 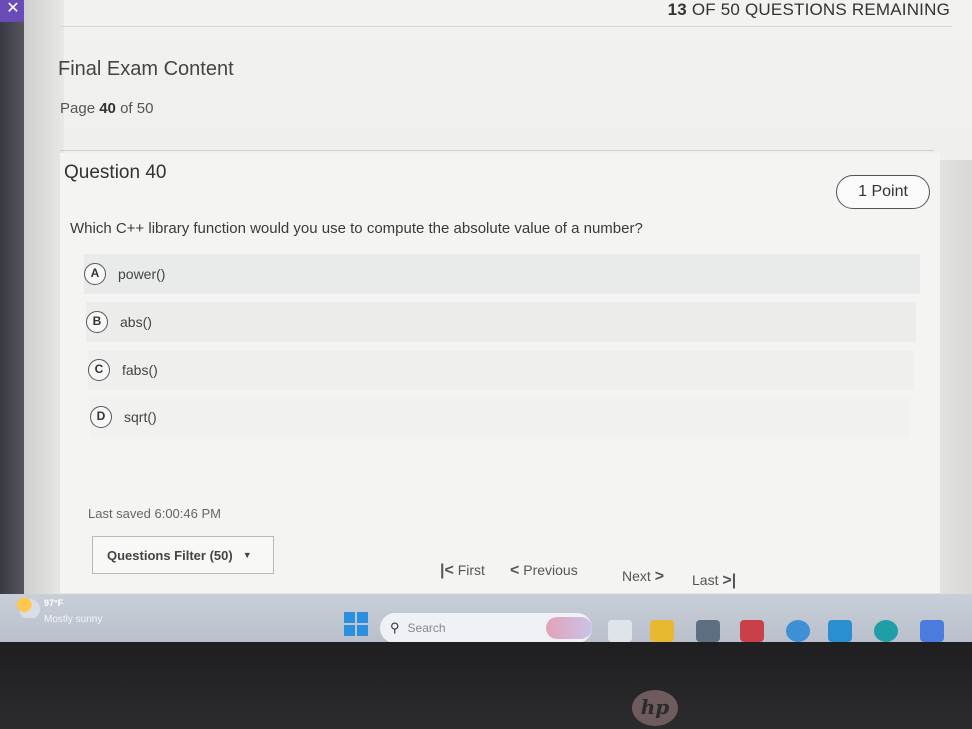 What do you see at coordinates (471, 570) in the screenshot?
I see `nav-label: First` at bounding box center [471, 570].